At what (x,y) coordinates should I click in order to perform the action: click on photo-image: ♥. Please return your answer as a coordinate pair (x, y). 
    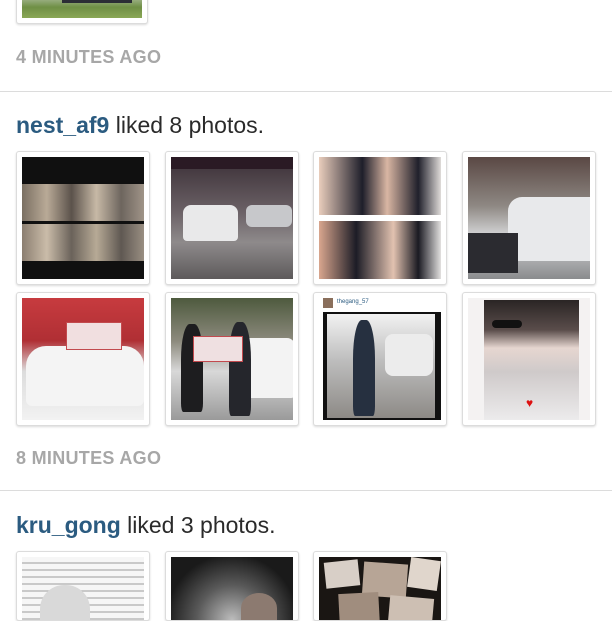
    Looking at the image, I should click on (529, 359).